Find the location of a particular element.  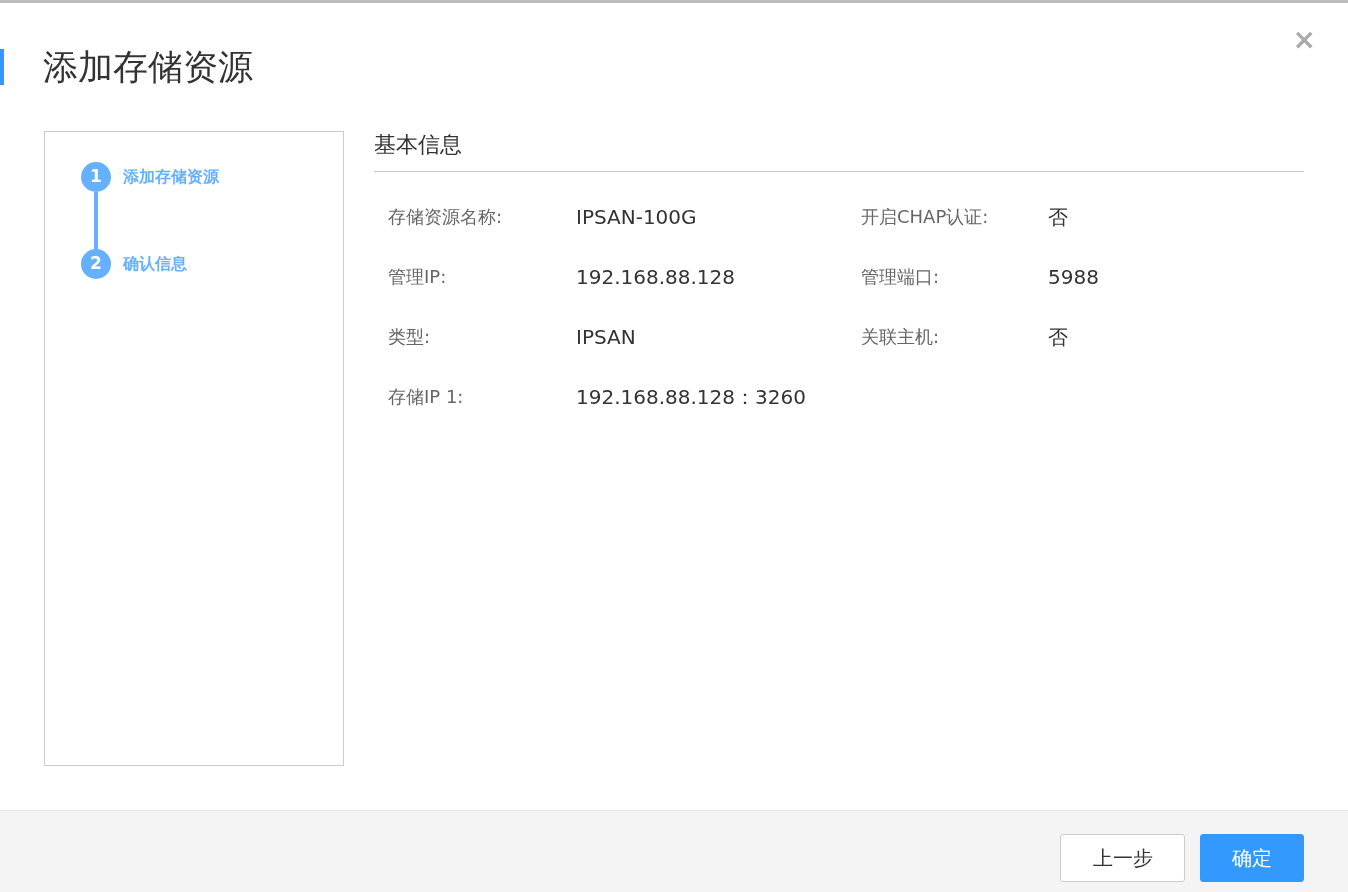

field-value: 192.168.88.128：3260 is located at coordinates (691, 397).